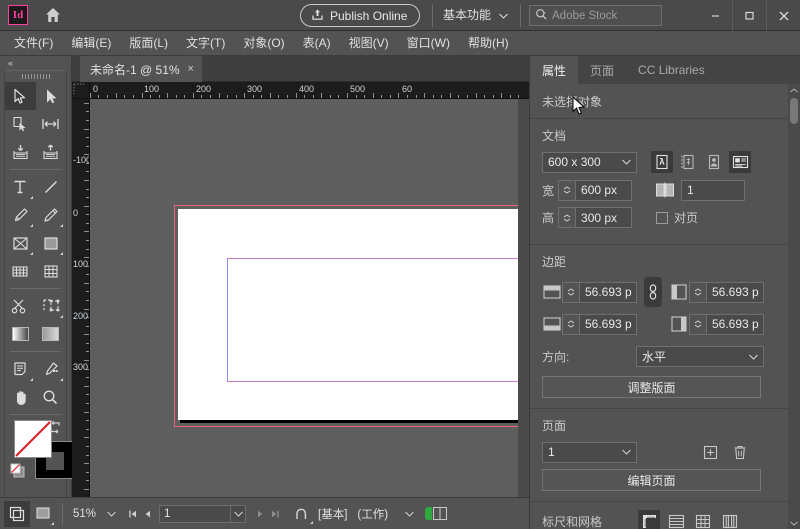 This screenshot has width=800, height=529. I want to click on scroll-up-icon, so click(794, 90).